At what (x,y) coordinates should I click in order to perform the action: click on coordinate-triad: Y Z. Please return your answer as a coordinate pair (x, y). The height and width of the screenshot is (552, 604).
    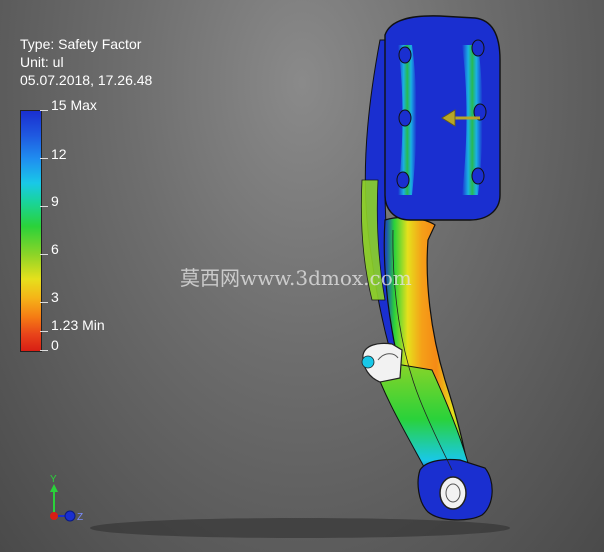
    Looking at the image, I should click on (70, 500).